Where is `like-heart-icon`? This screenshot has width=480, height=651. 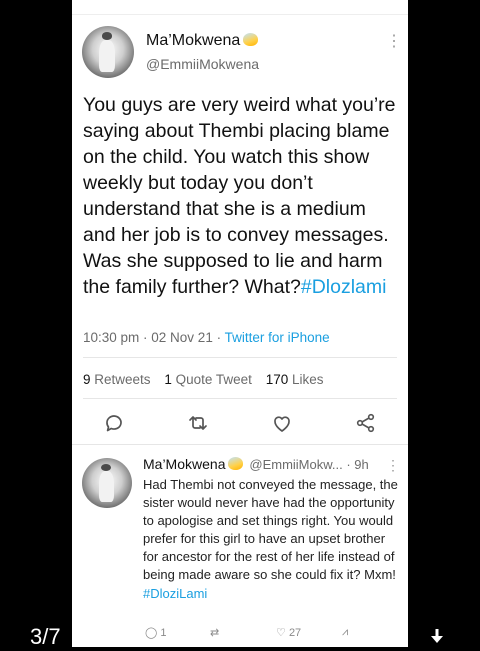 like-heart-icon is located at coordinates (282, 423).